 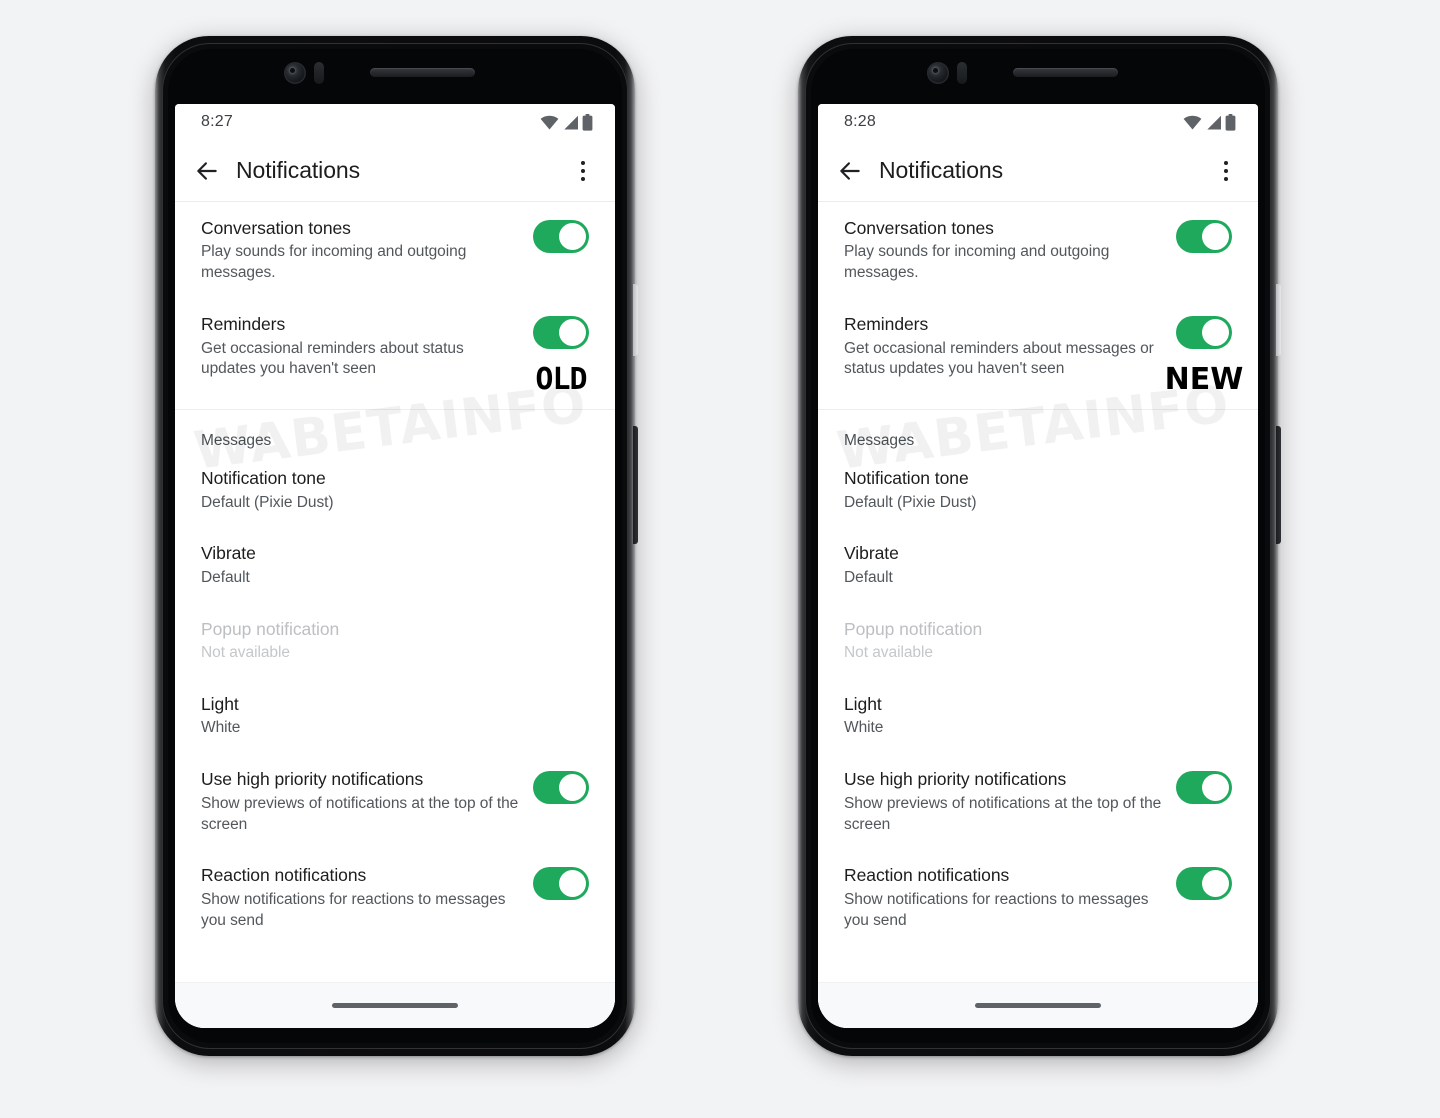 What do you see at coordinates (365, 641) in the screenshot?
I see `row-text-block: Popup notification Not available` at bounding box center [365, 641].